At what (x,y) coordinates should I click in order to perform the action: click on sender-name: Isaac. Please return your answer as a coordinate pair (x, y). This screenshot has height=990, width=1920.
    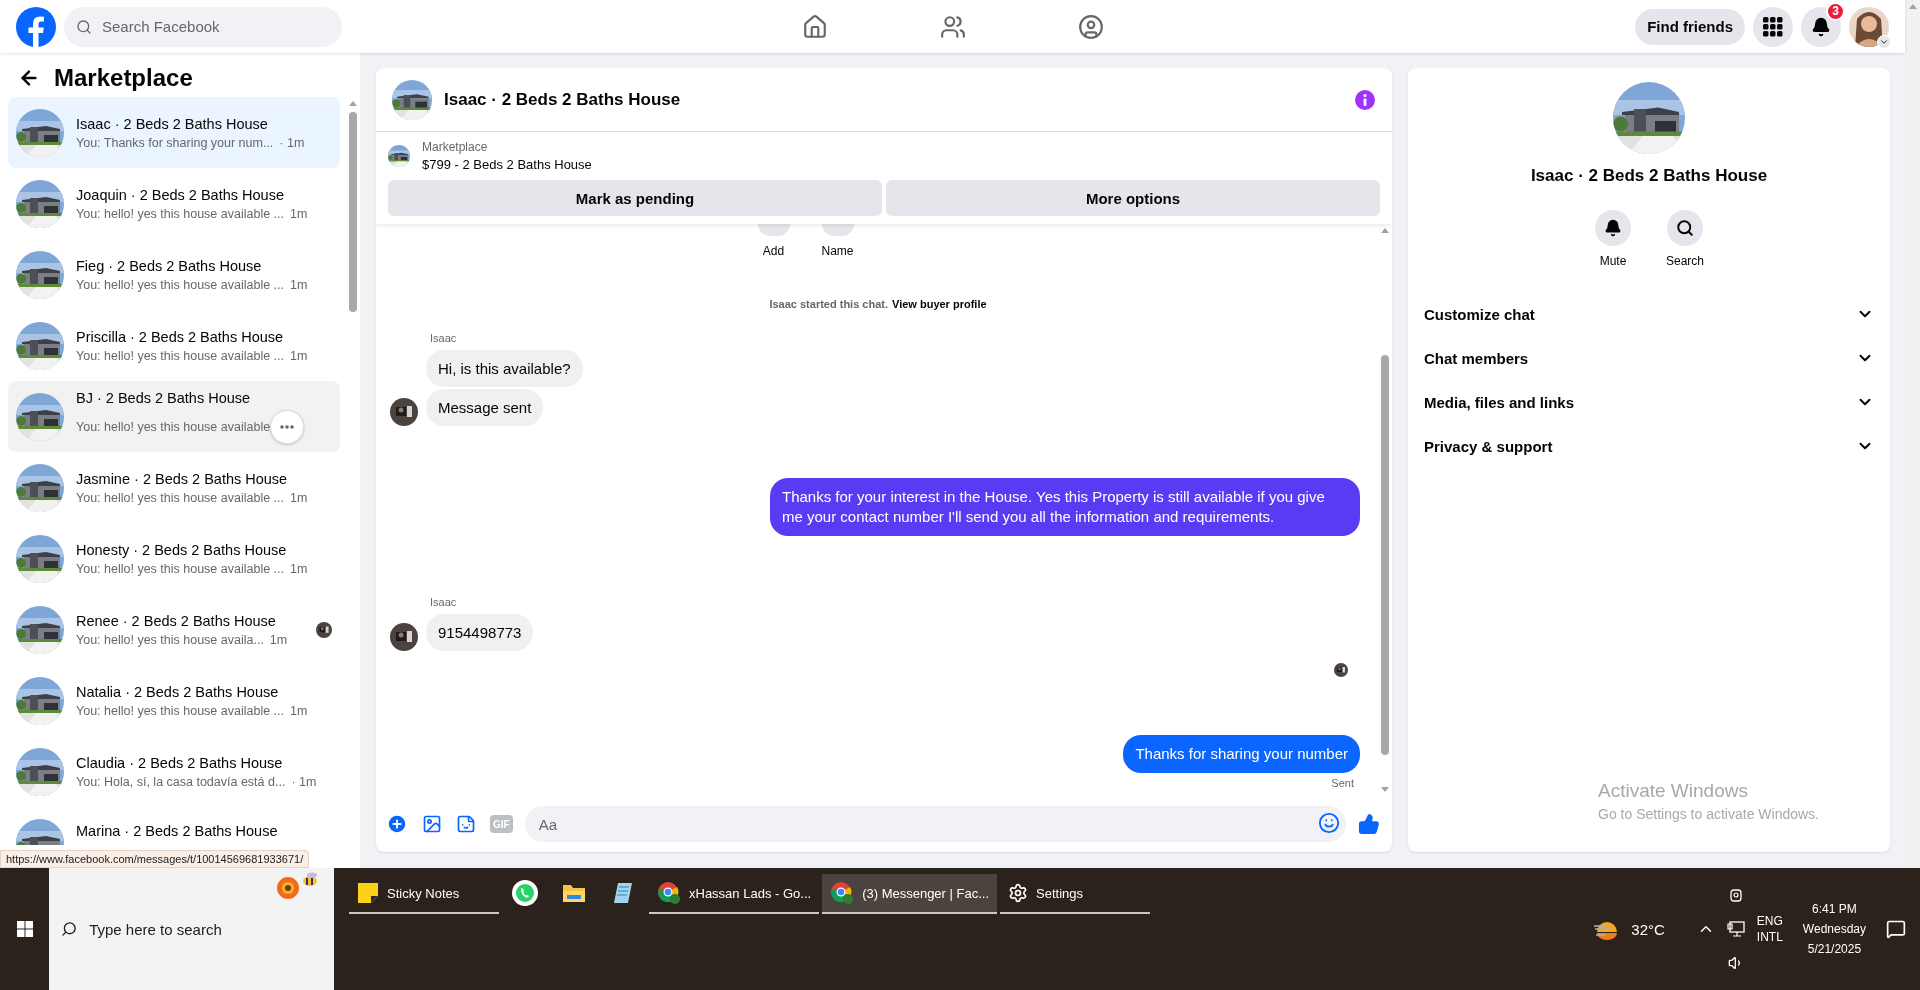
    Looking at the image, I should click on (444, 338).